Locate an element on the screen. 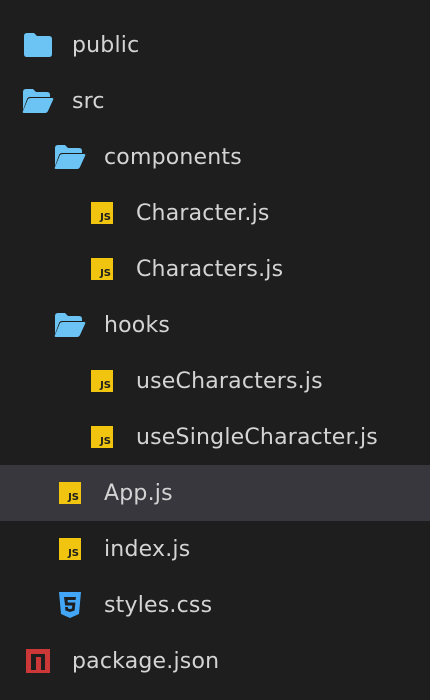 The width and height of the screenshot is (430, 700). tree-item-hooks-folder: hooks is located at coordinates (215, 325).